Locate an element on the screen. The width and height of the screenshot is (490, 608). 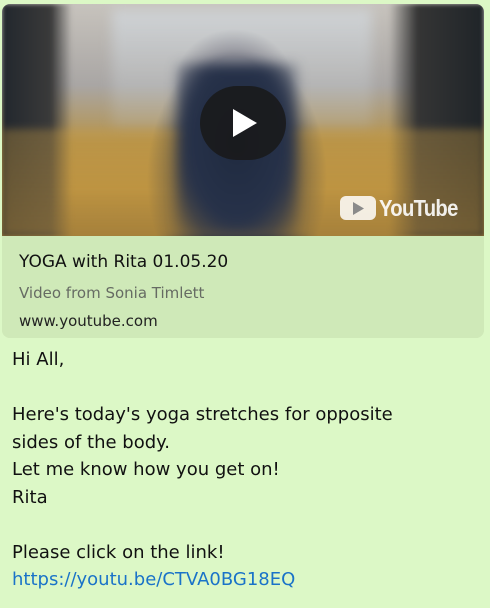
play-icon is located at coordinates (245, 123).